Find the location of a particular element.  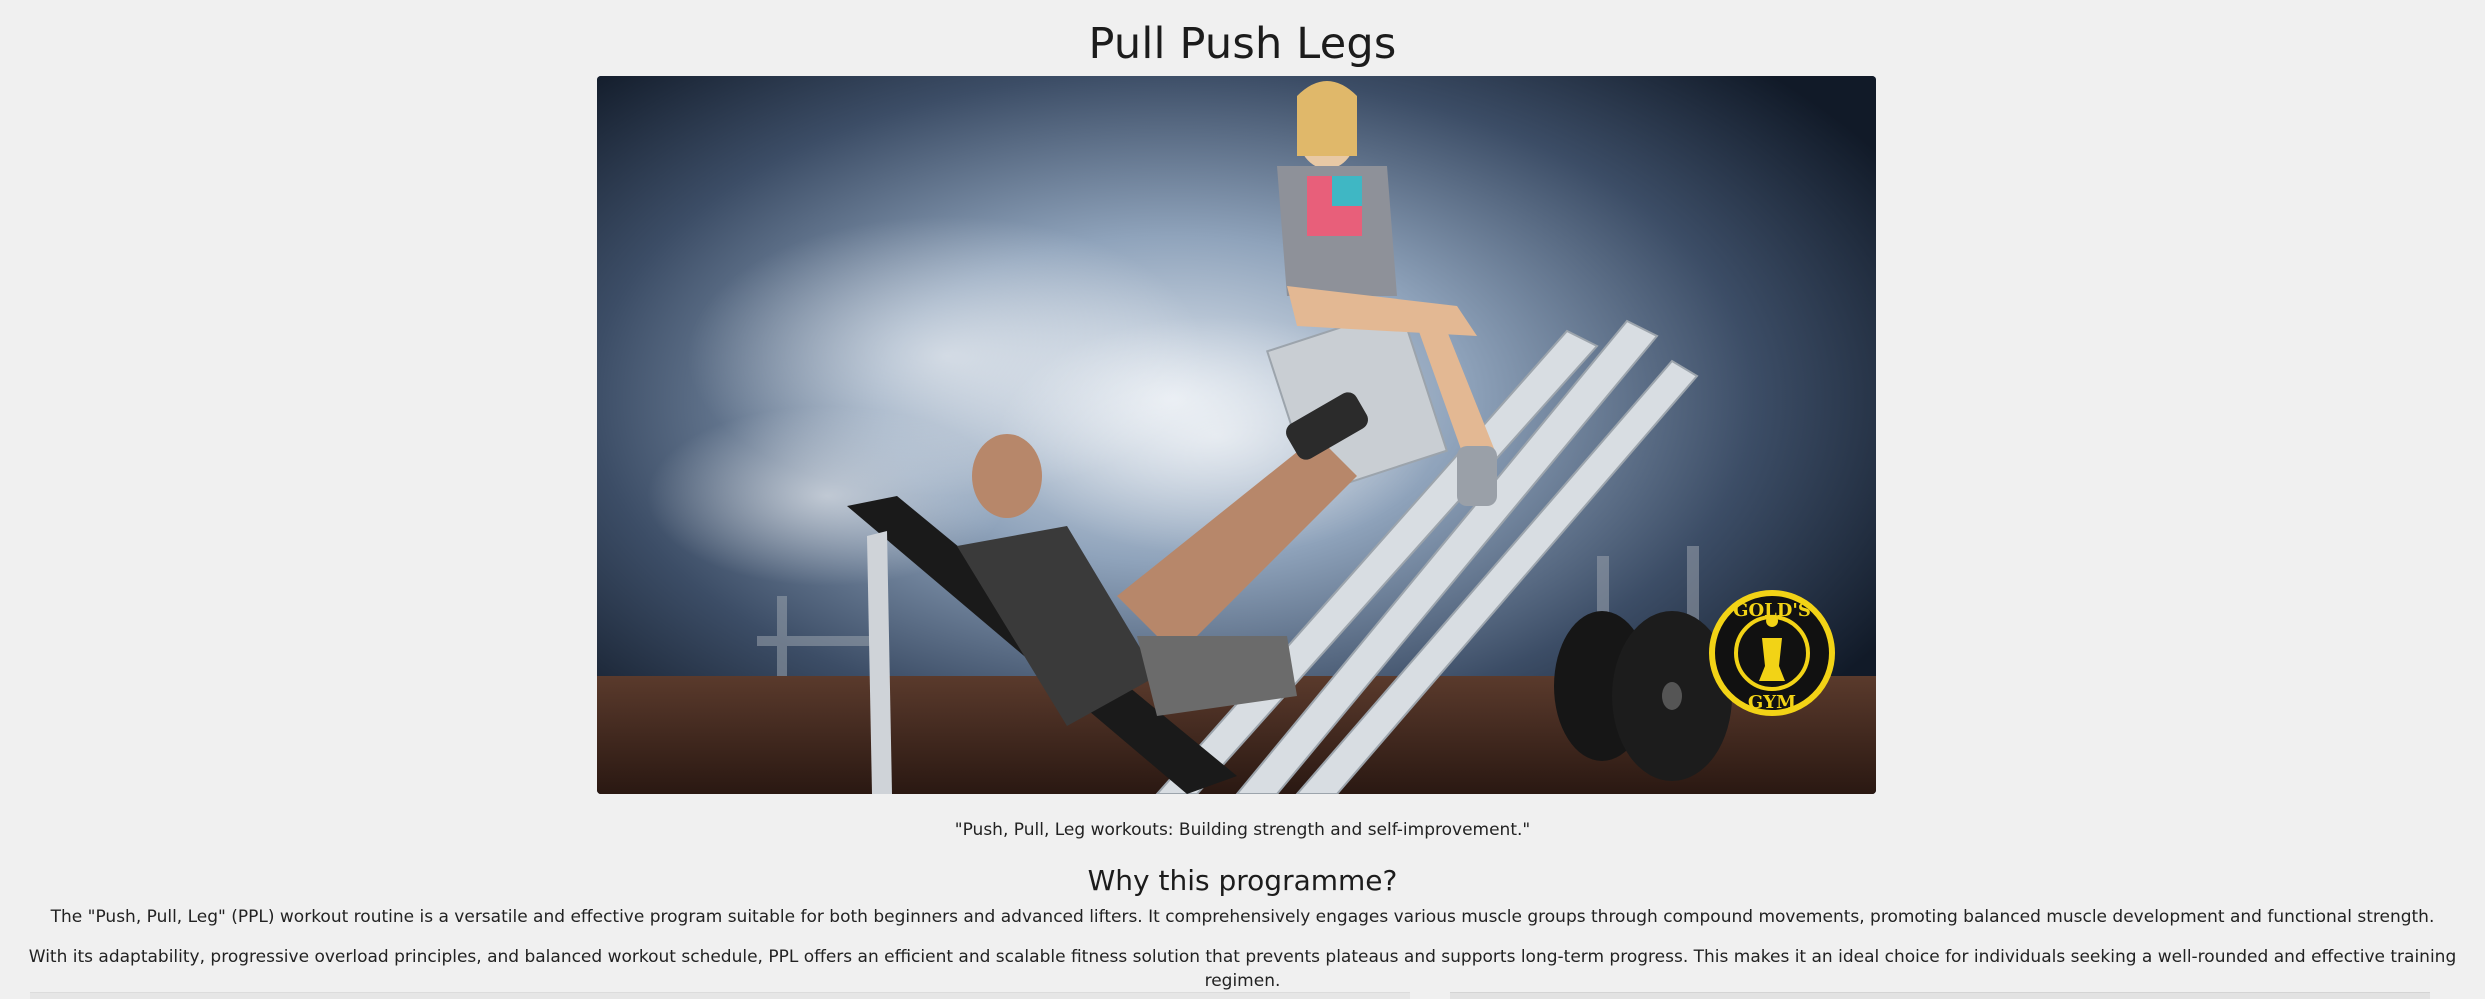

golds-gym-logo-icon: GOLD'S GYM is located at coordinates (1772, 653).